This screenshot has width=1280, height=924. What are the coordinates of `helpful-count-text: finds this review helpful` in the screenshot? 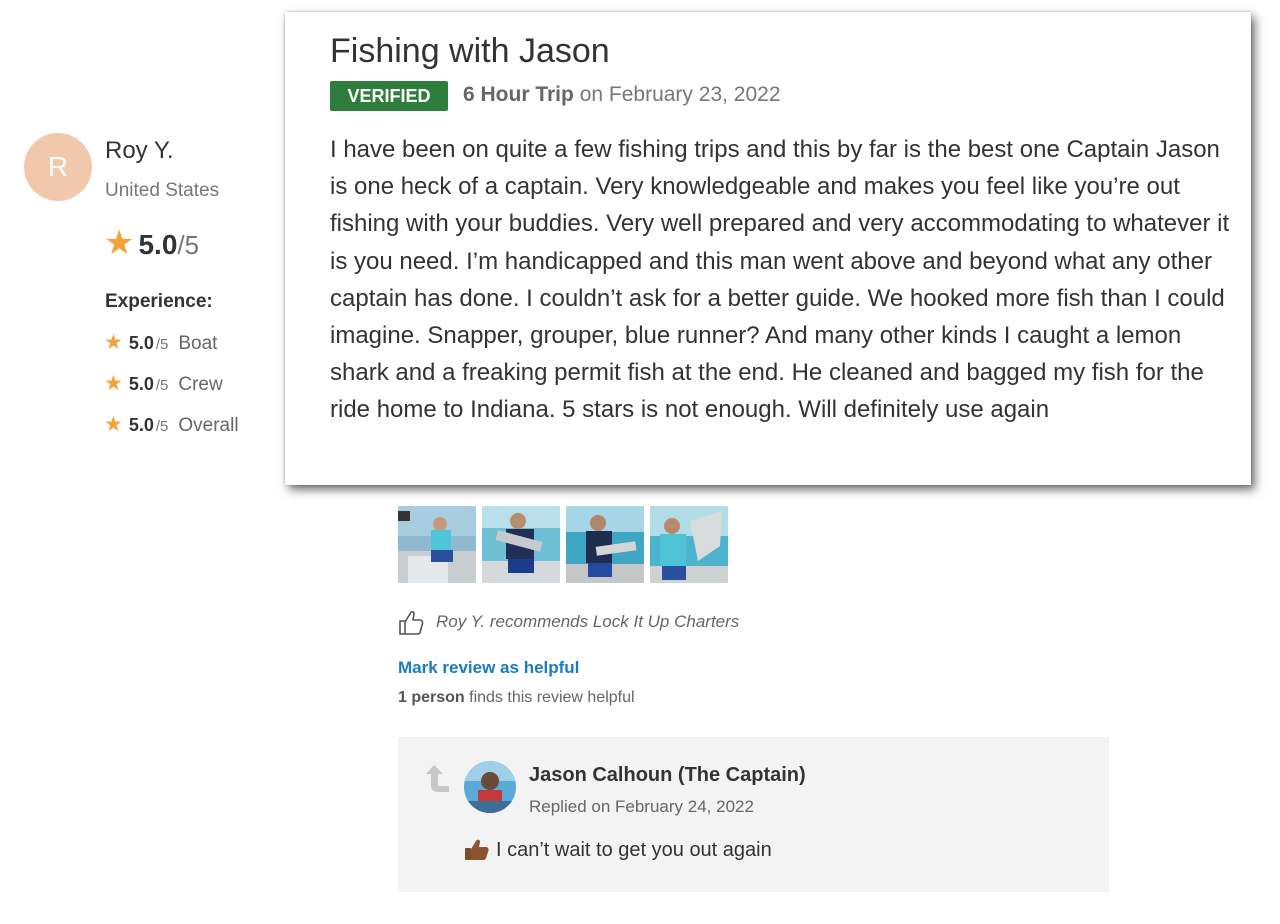 It's located at (549, 697).